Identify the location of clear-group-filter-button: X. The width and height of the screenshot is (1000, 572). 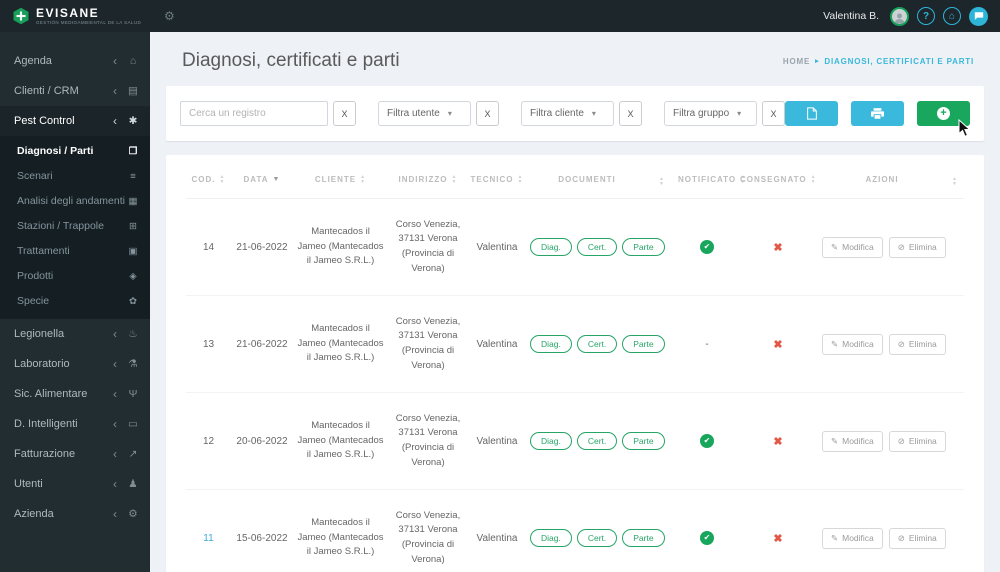
(773, 113).